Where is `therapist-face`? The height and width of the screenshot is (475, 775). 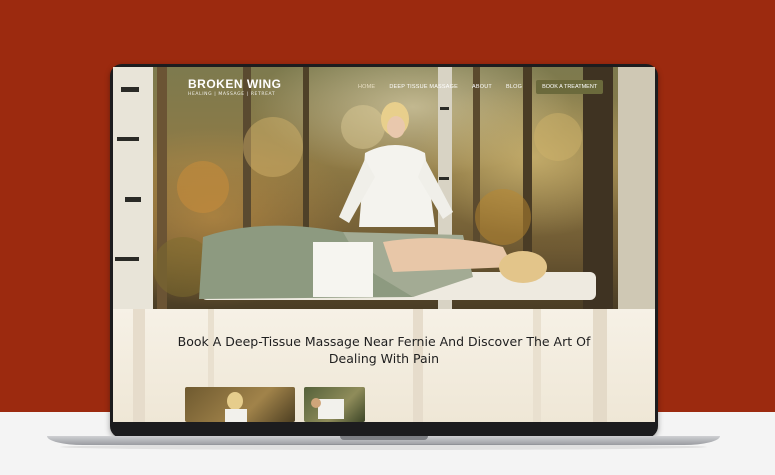 therapist-face is located at coordinates (396, 127).